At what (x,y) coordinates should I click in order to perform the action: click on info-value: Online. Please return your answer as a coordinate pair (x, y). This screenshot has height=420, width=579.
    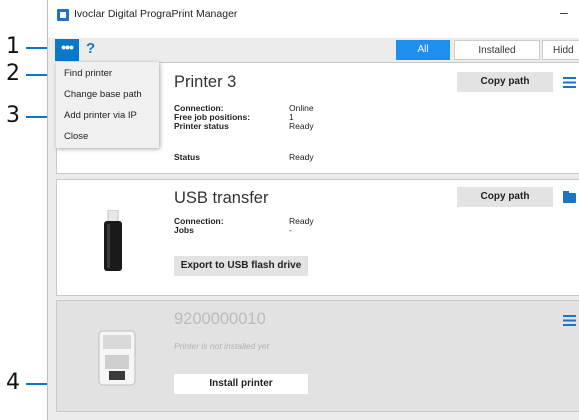
    Looking at the image, I should click on (301, 108).